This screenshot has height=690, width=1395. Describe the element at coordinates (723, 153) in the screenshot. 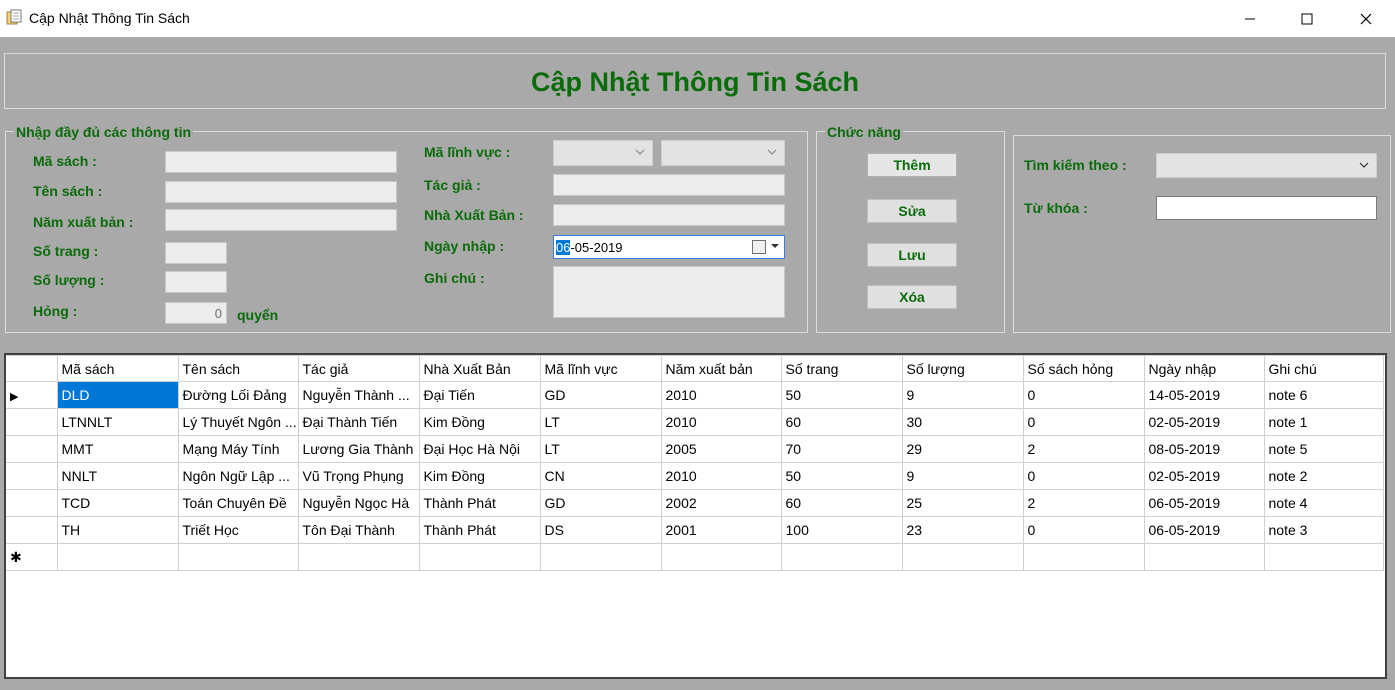

I see `ten-linh-vuc-combo` at that location.